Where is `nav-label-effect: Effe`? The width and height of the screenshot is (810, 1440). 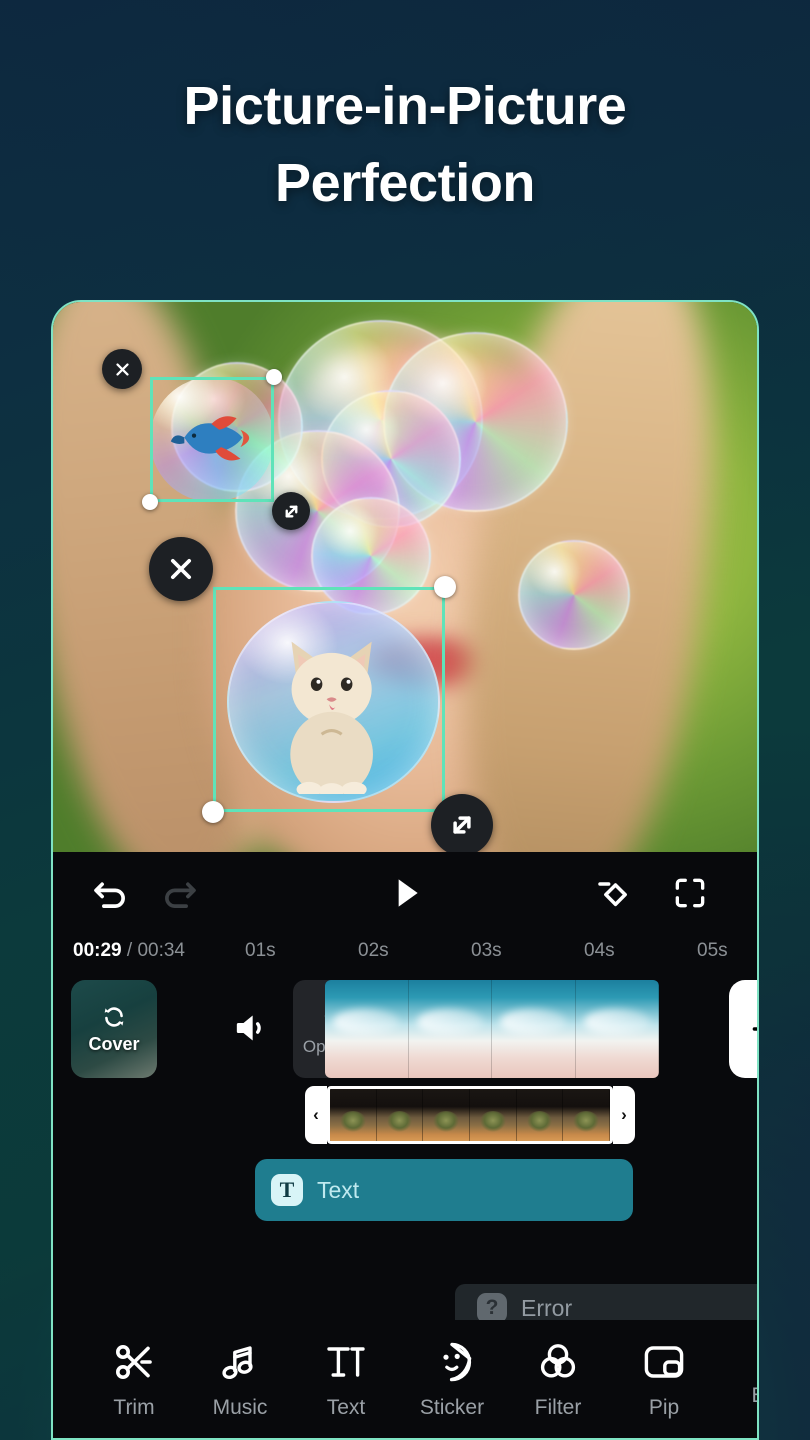
nav-label-effect: Effe is located at coordinates (755, 1396).